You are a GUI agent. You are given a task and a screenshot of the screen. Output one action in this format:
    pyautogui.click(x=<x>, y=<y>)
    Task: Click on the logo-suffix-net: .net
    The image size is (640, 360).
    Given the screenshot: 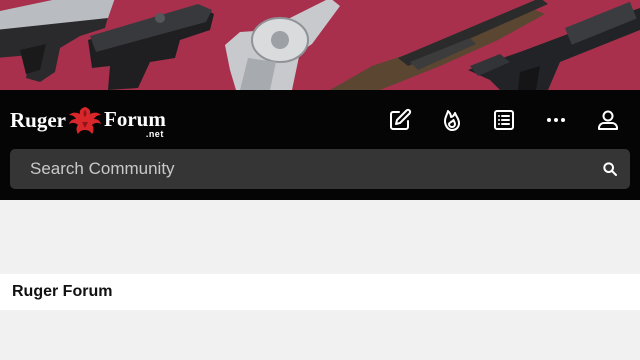 What is the action you would take?
    pyautogui.click(x=154, y=134)
    